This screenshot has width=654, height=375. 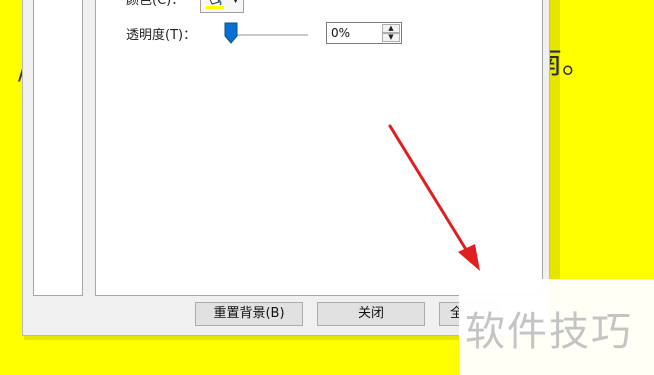 What do you see at coordinates (155, 4) in the screenshot?
I see `color-label: 颜色(C)：` at bounding box center [155, 4].